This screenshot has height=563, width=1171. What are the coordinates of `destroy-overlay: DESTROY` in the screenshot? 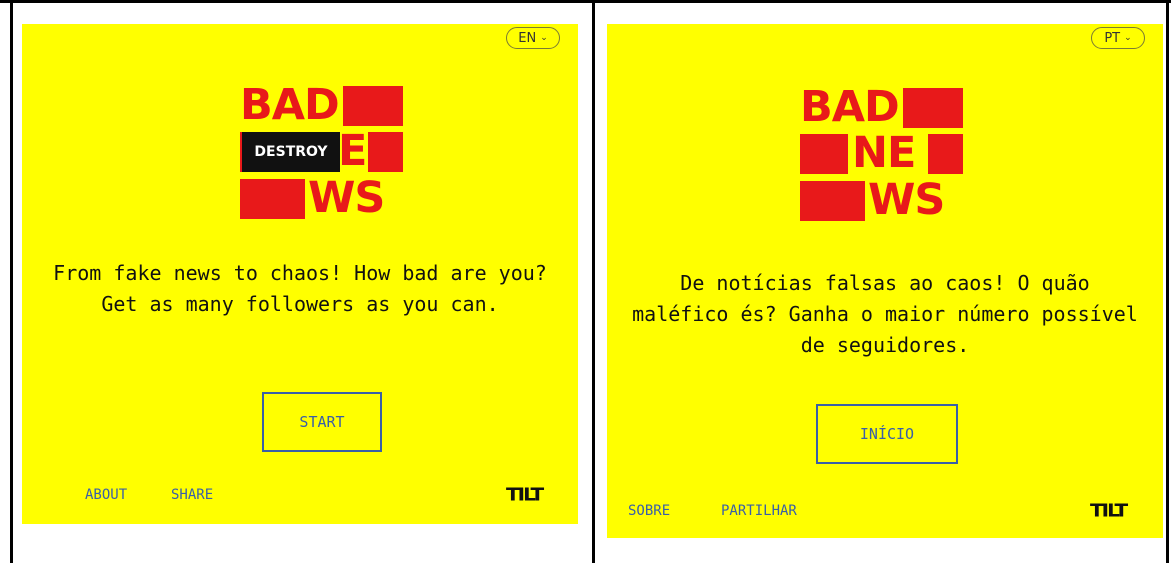 It's located at (291, 152).